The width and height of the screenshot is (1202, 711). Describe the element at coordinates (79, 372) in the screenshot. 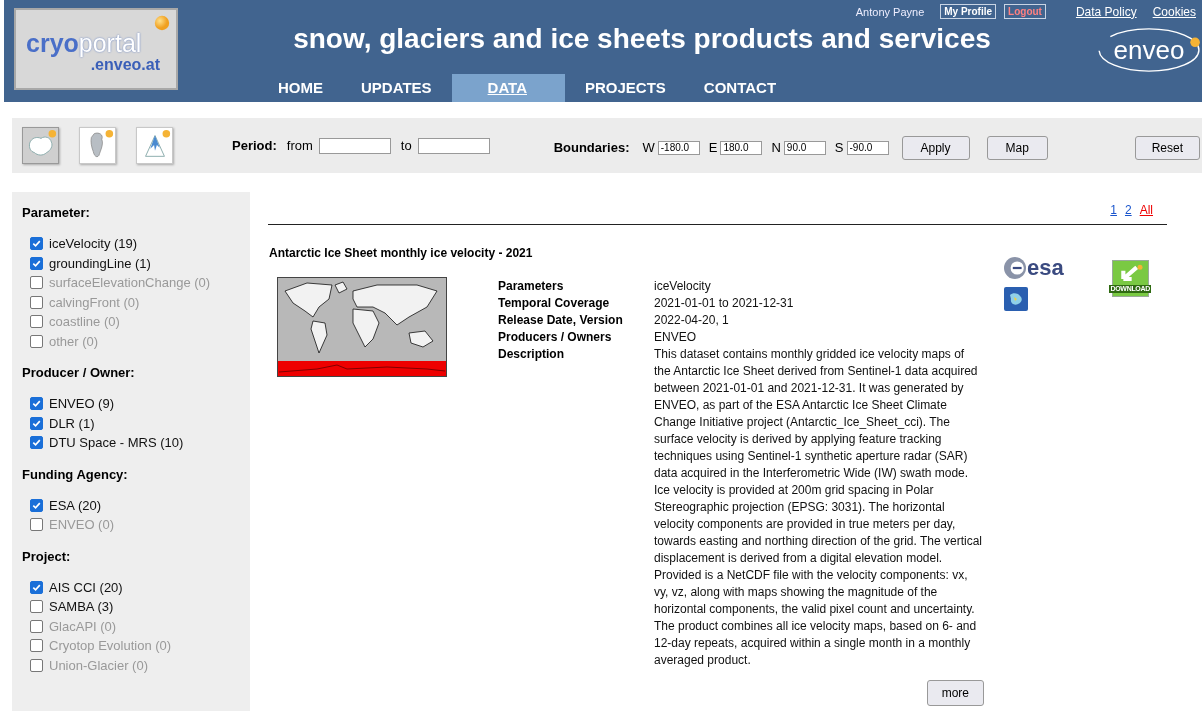

I see `filter-heading: Producer / Owner:` at that location.